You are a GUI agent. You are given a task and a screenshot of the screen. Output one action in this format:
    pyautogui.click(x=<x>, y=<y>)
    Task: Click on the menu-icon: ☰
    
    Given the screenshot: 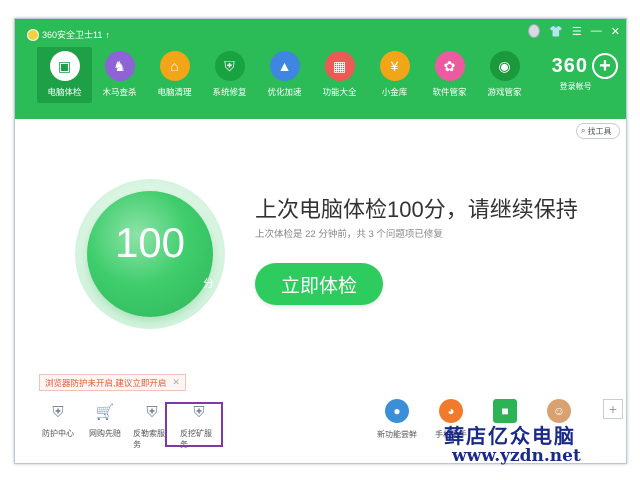 What is the action you would take?
    pyautogui.click(x=577, y=31)
    